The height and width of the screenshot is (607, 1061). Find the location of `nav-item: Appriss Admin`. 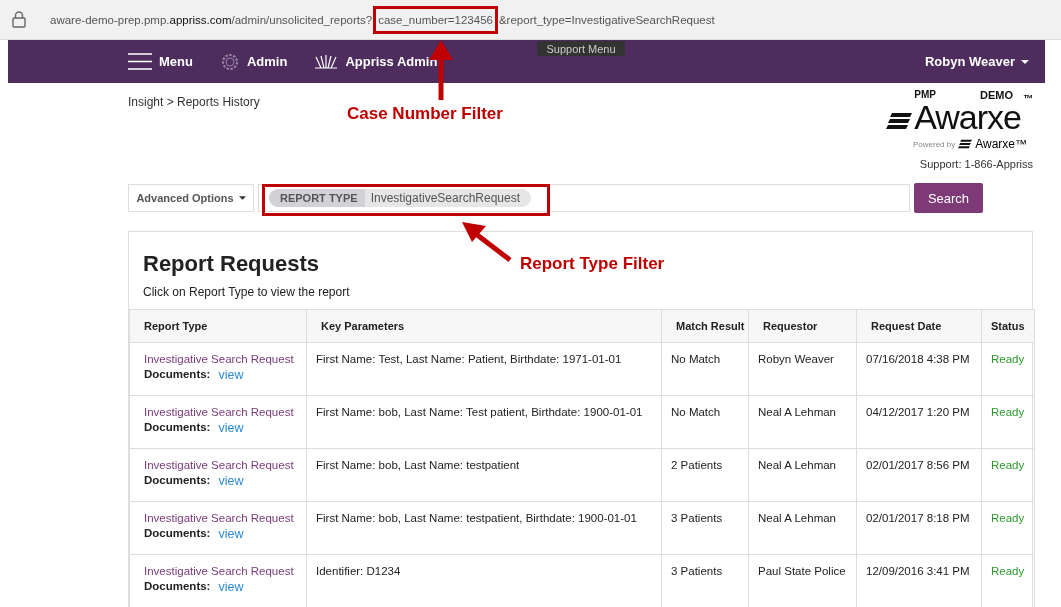

nav-item: Appriss Admin is located at coordinates (376, 61).